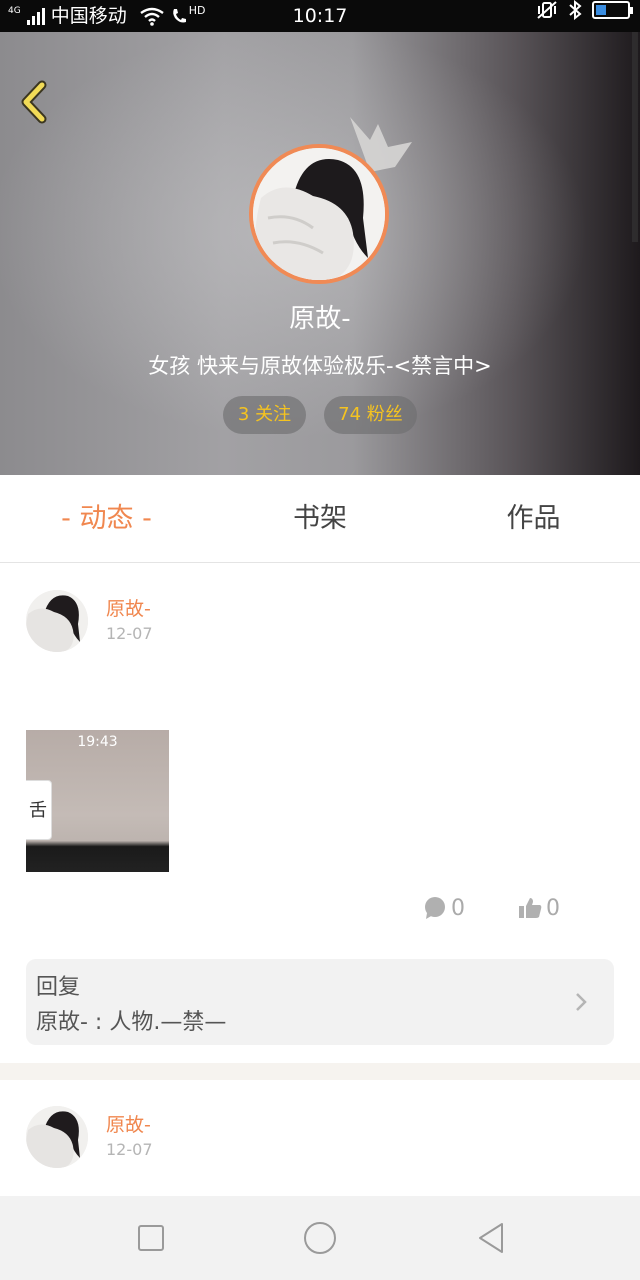  What do you see at coordinates (264, 415) in the screenshot?
I see `following-count-pill: 3 关注` at bounding box center [264, 415].